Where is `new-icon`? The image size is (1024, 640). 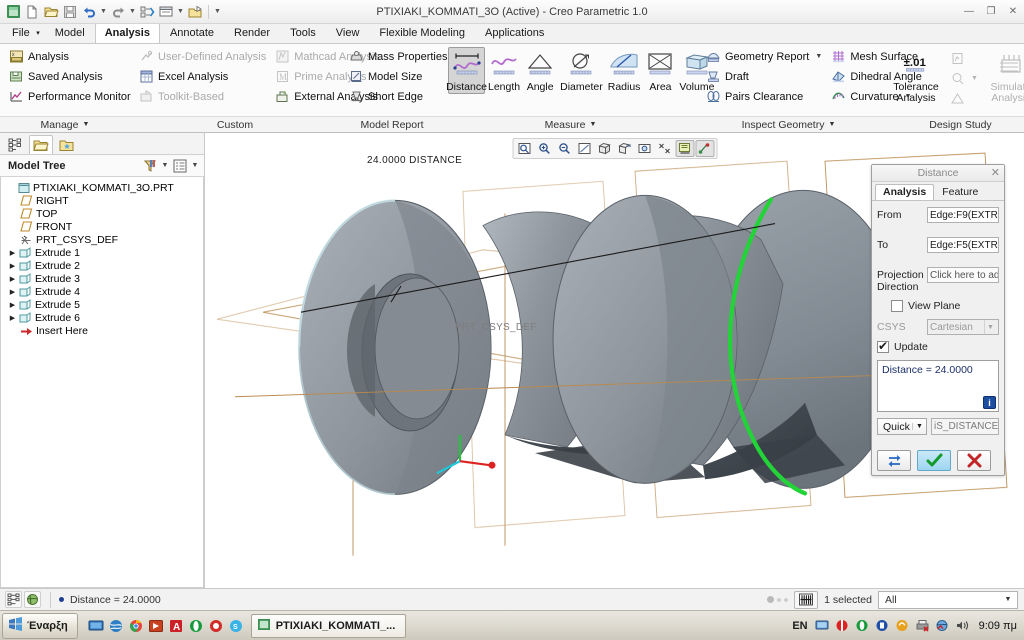 new-icon is located at coordinates (32, 12).